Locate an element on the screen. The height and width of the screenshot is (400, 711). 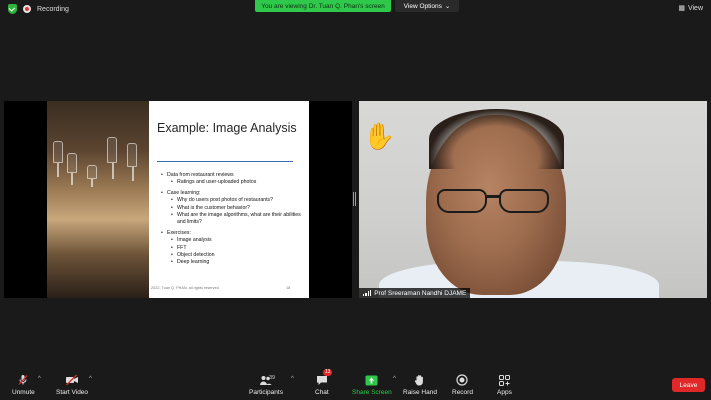
leave-button: Leave is located at coordinates (688, 385).